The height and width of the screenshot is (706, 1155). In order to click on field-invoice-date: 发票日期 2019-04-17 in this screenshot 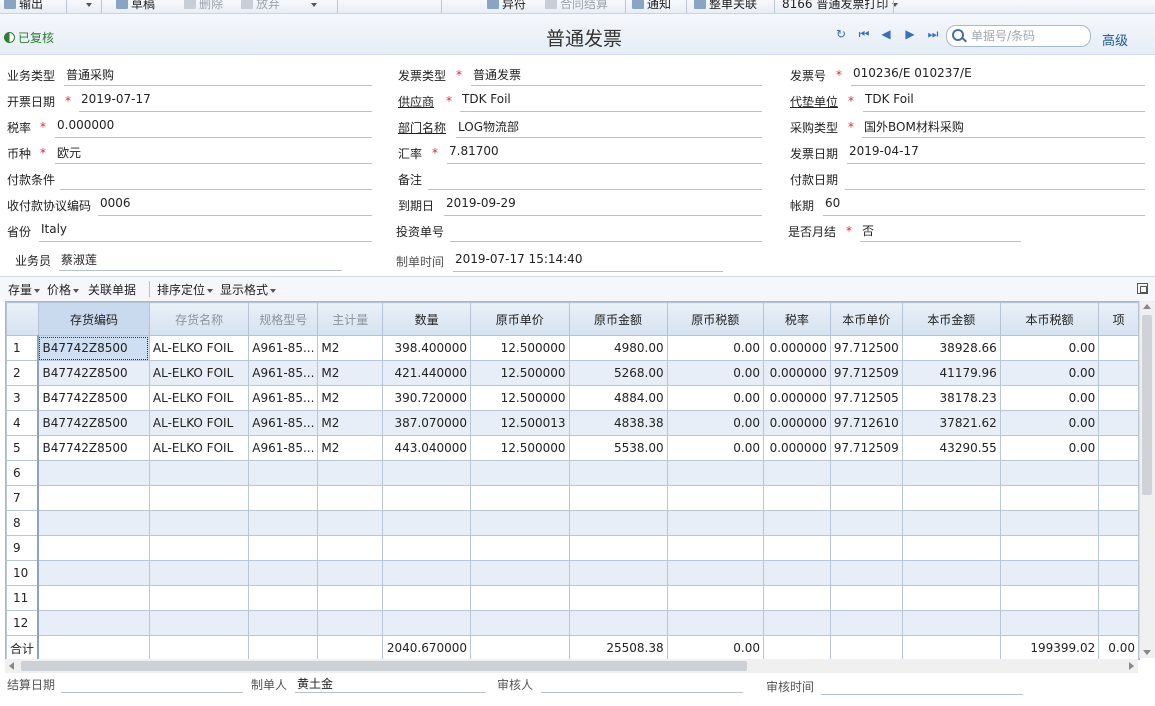, I will do `click(967, 155)`.